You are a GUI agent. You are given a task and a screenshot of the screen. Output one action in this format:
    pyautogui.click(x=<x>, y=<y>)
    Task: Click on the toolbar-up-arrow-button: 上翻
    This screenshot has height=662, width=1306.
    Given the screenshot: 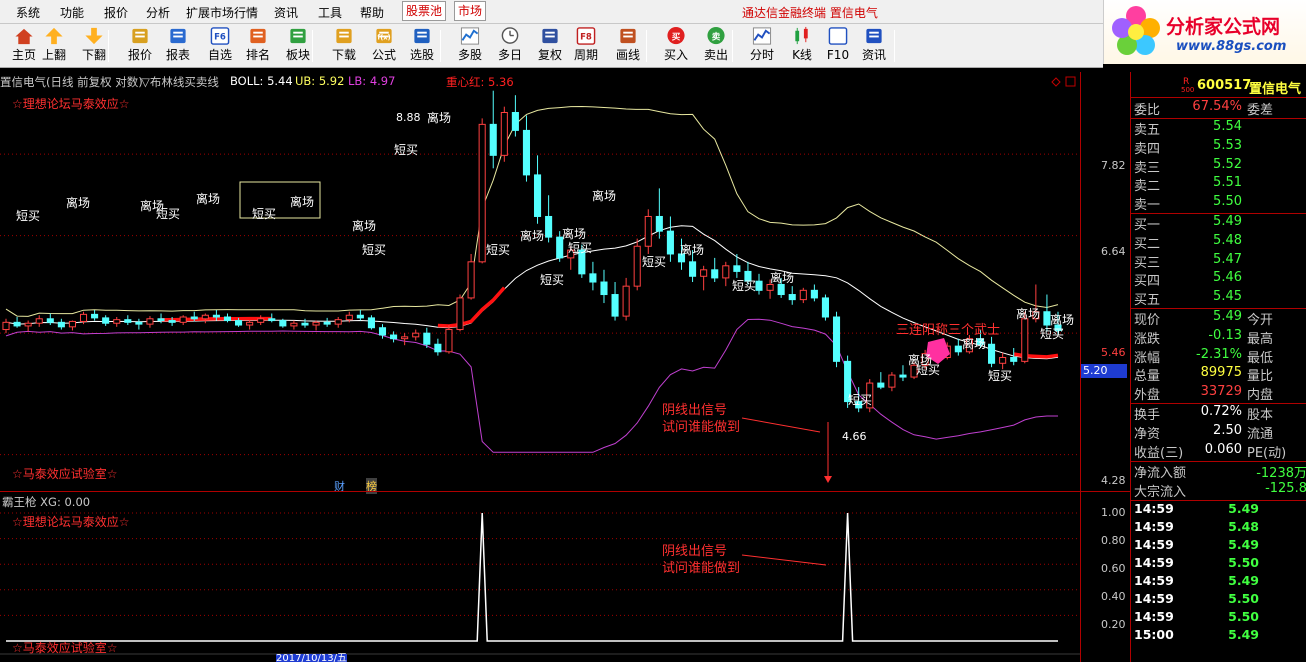 What is the action you would take?
    pyautogui.click(x=54, y=46)
    